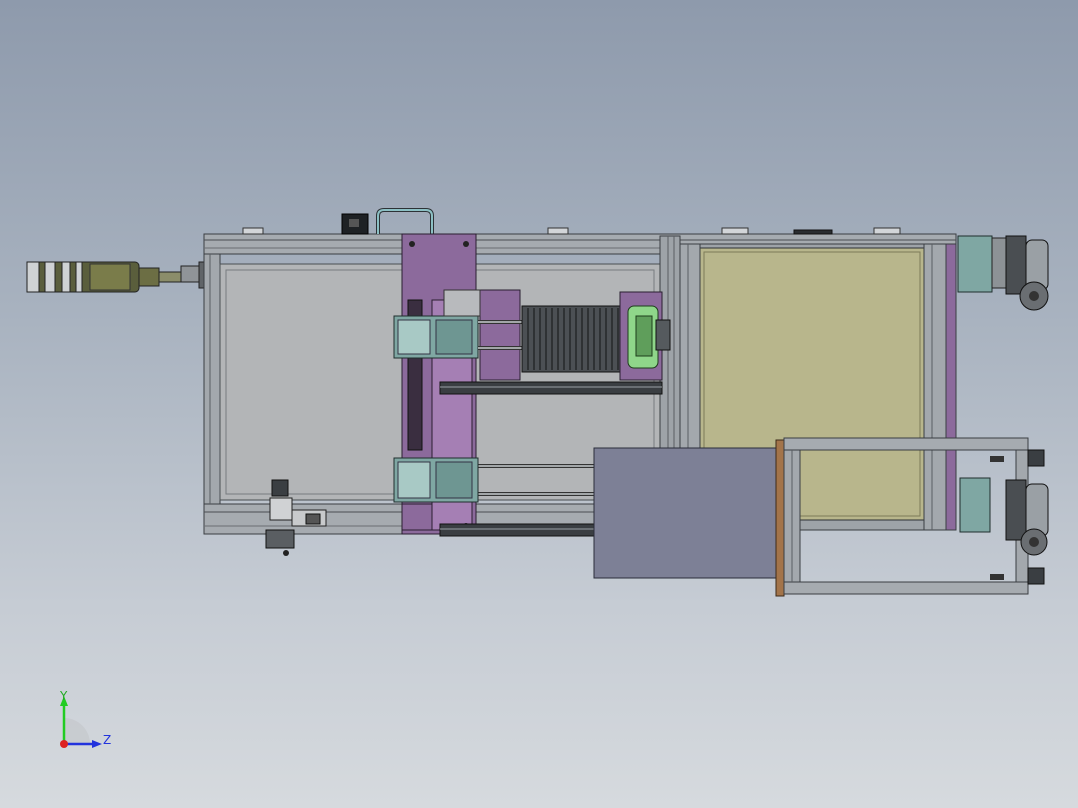  Describe the element at coordinates (85, 718) in the screenshot. I see `coordinate-triad: Y Z` at that location.